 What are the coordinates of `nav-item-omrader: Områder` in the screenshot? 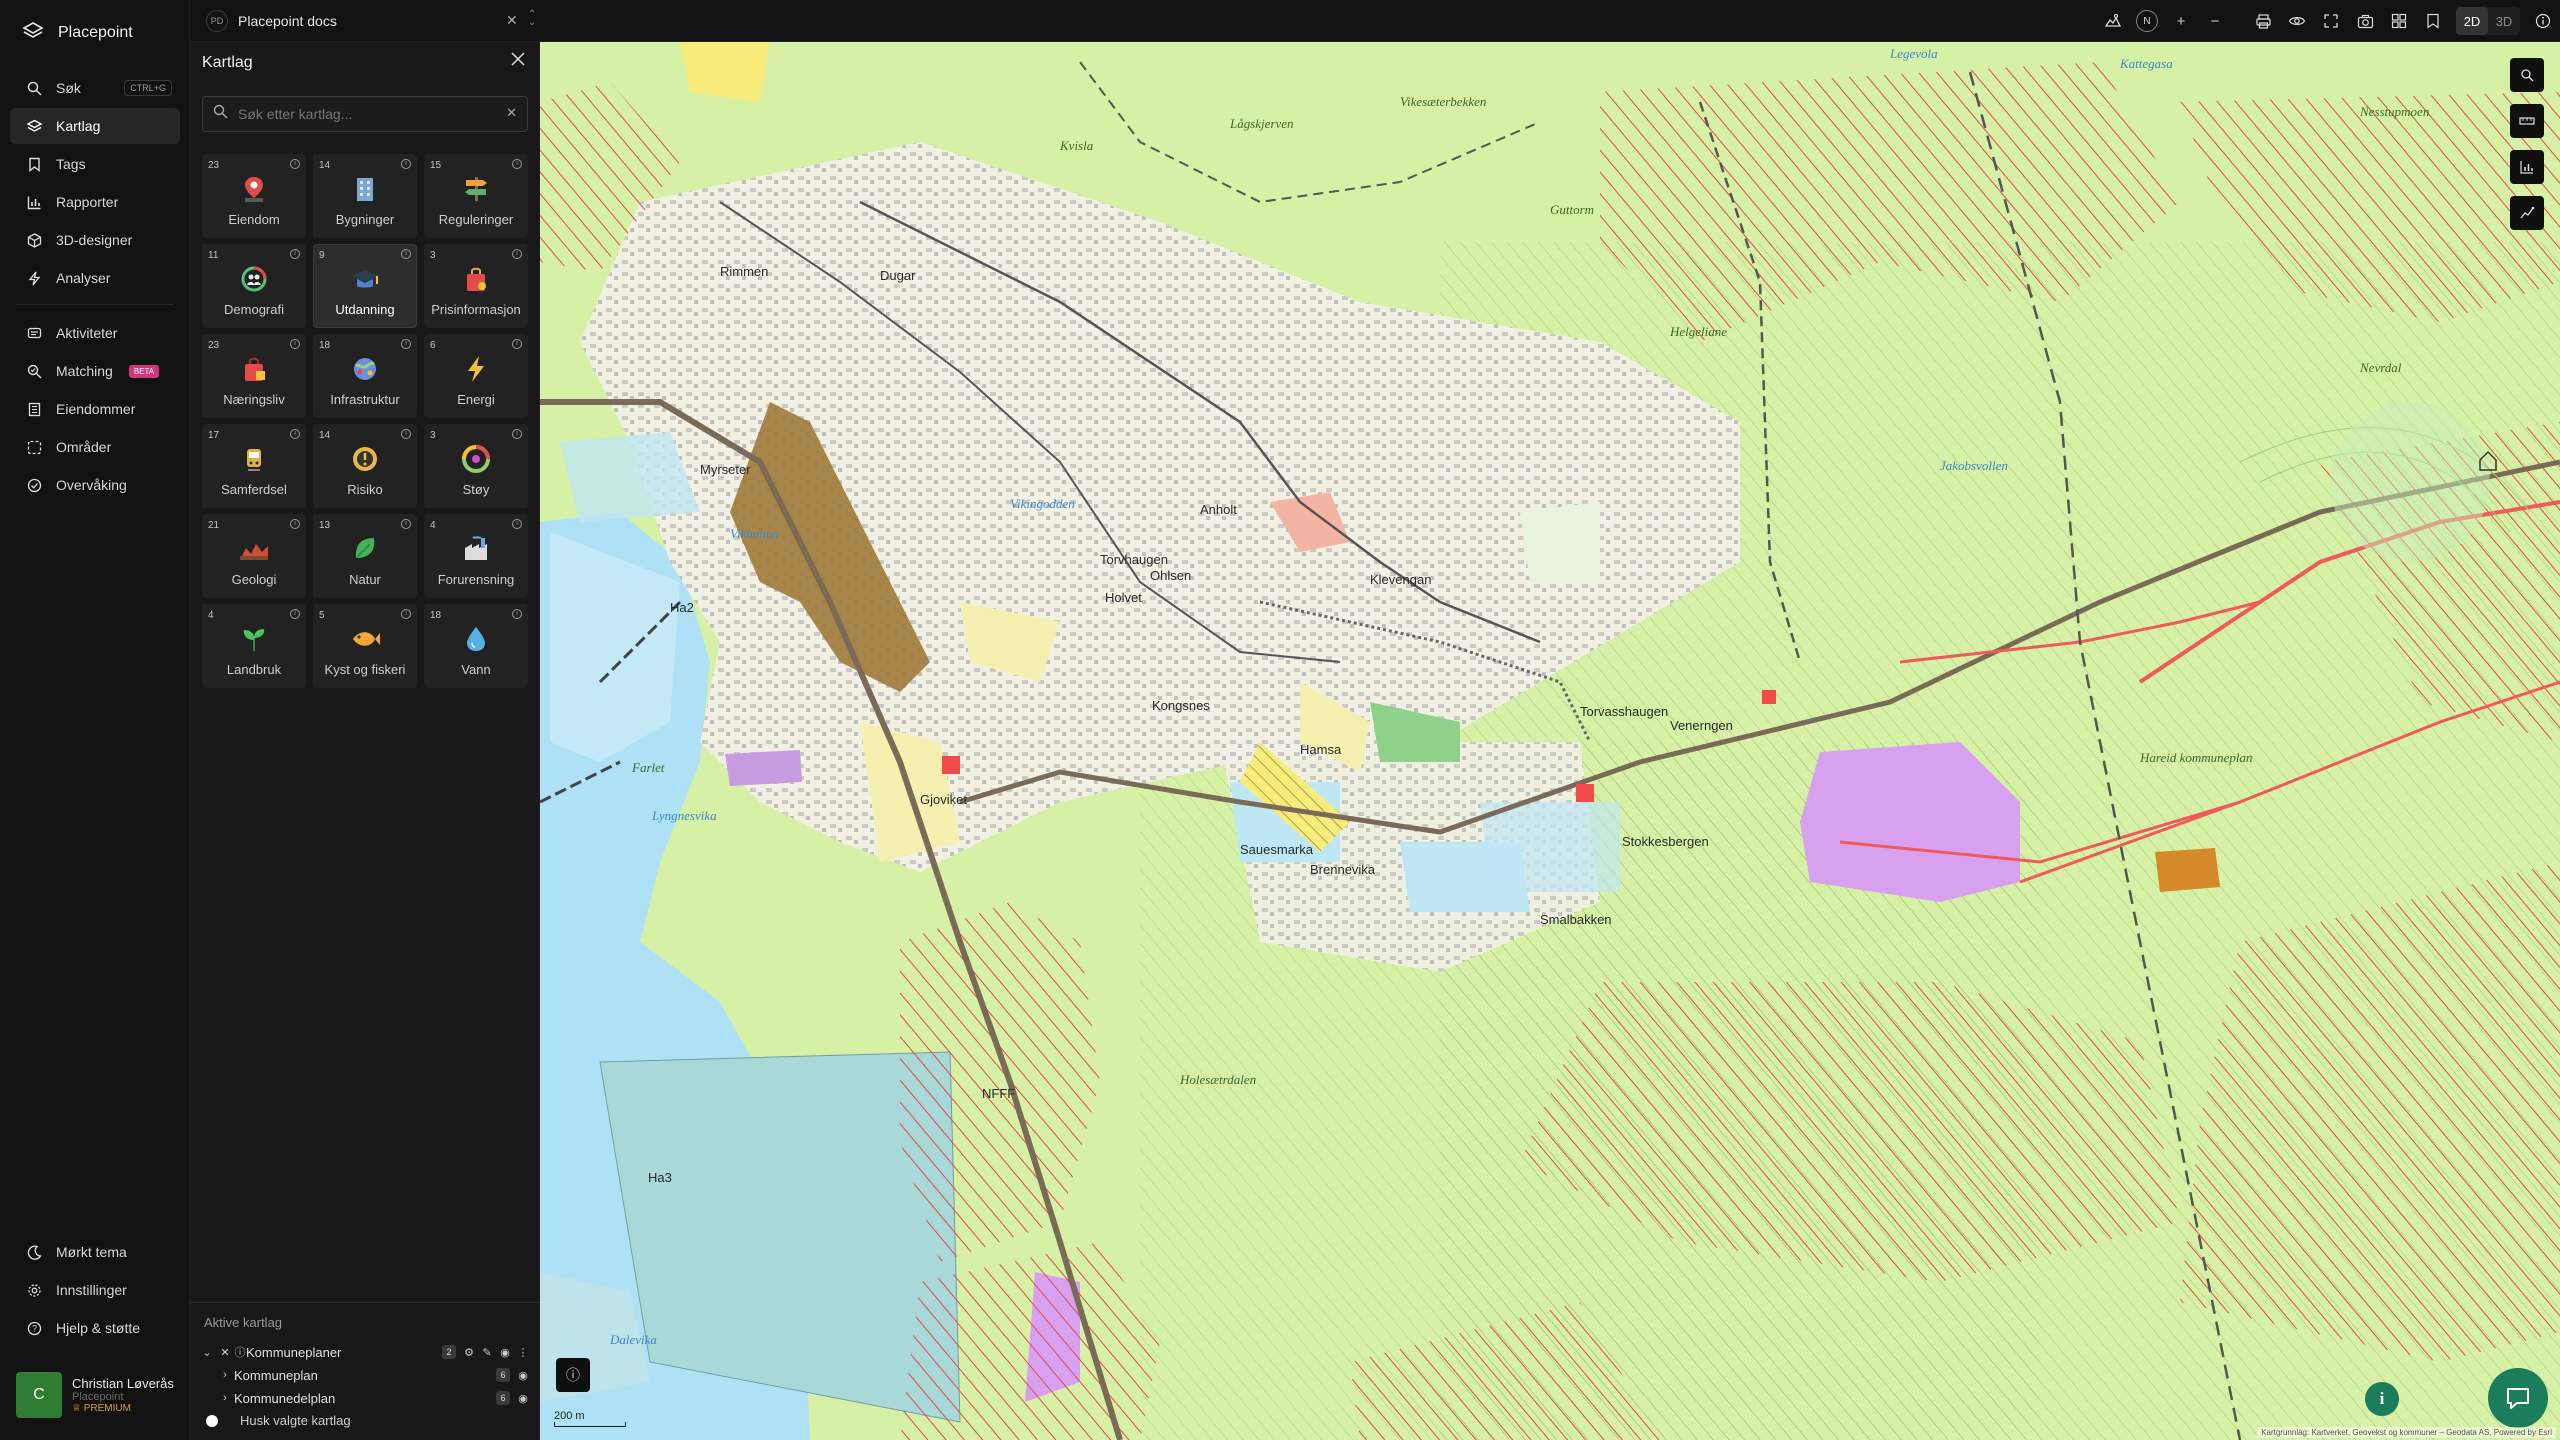 It's located at (95, 447).